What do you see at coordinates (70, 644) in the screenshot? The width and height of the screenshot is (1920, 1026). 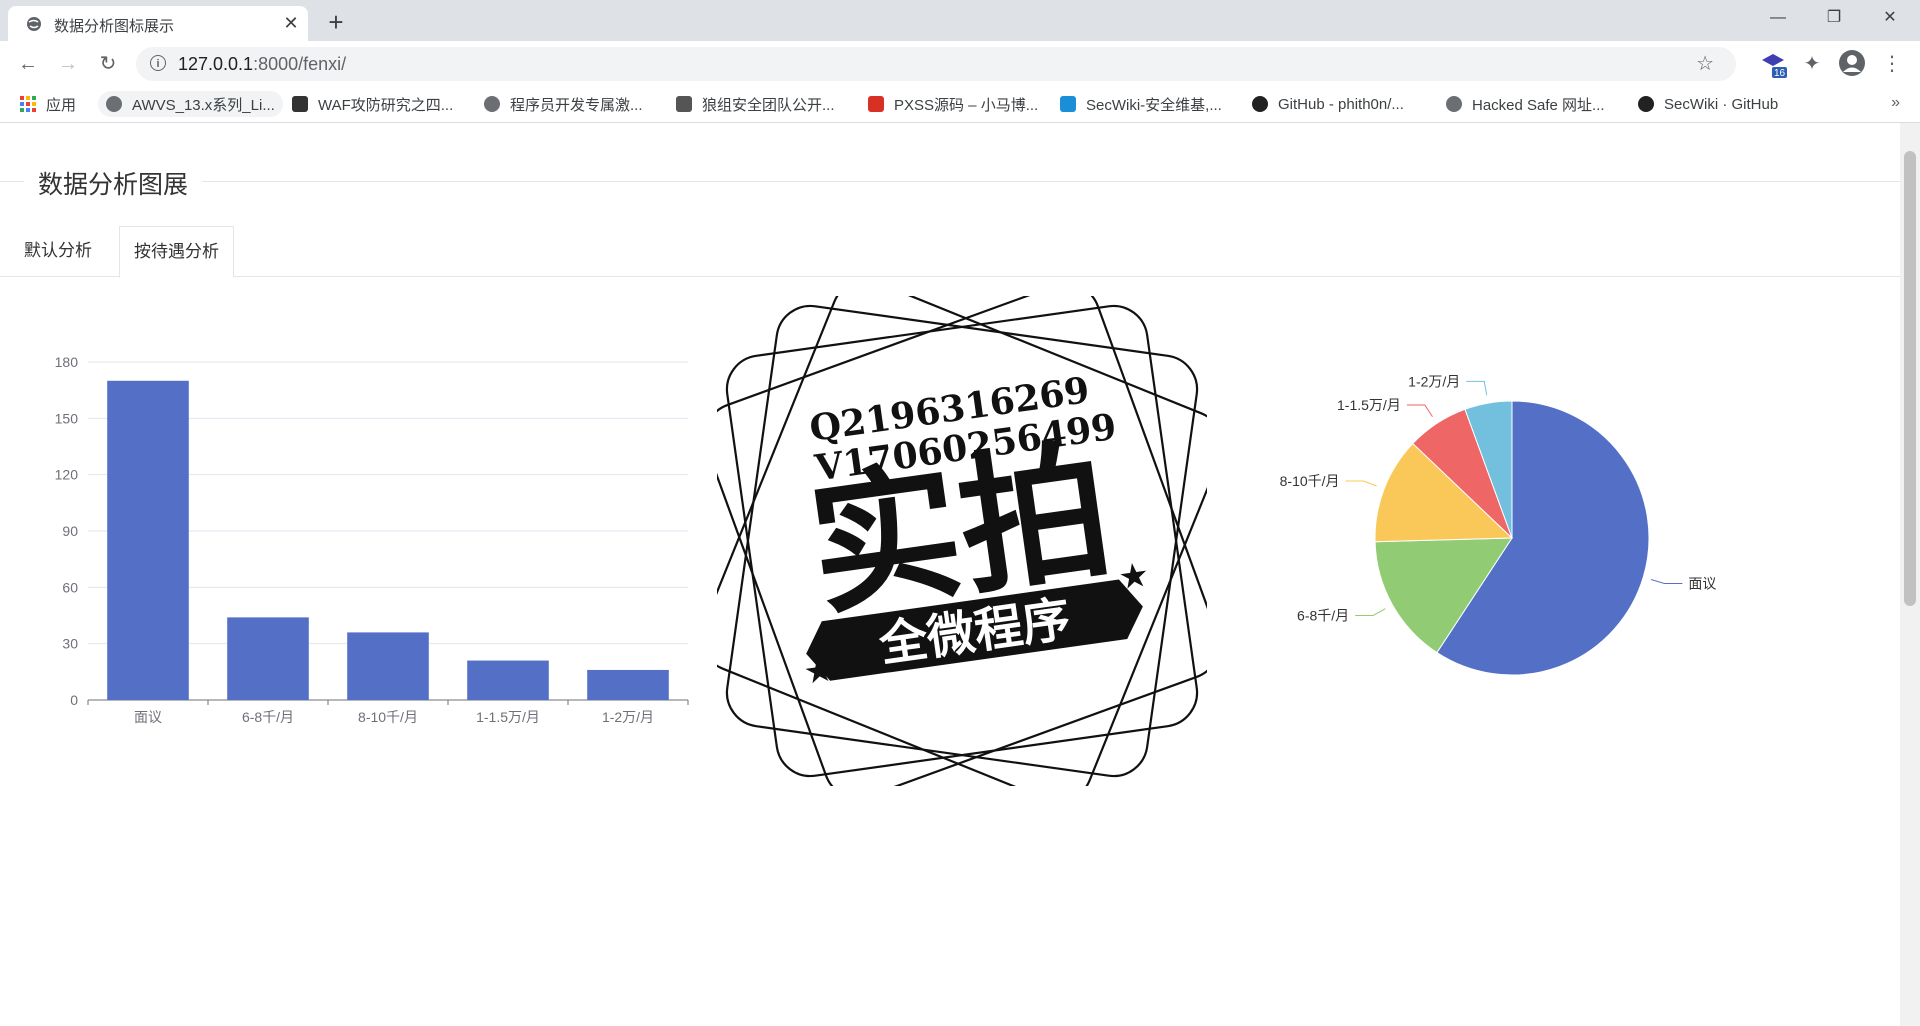 I see `y-tick-label: 30` at bounding box center [70, 644].